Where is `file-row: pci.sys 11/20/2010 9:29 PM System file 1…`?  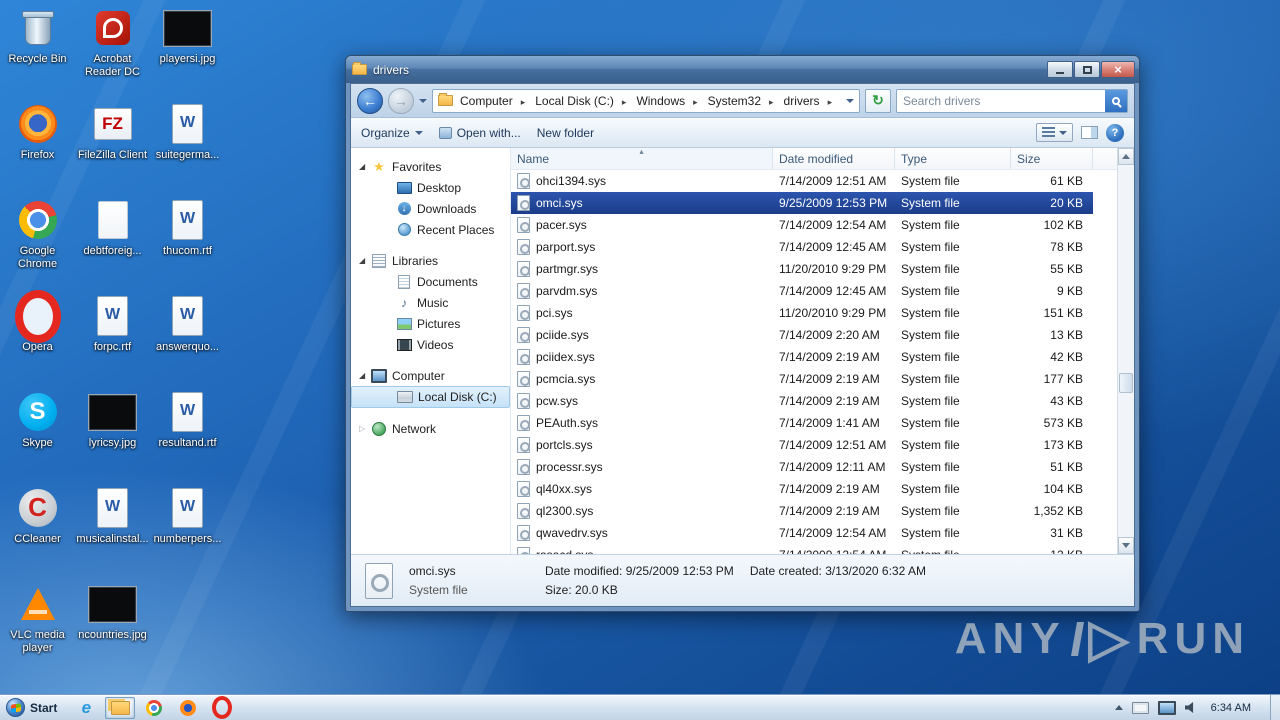 file-row: pci.sys 11/20/2010 9:29 PM System file 1… is located at coordinates (802, 313).